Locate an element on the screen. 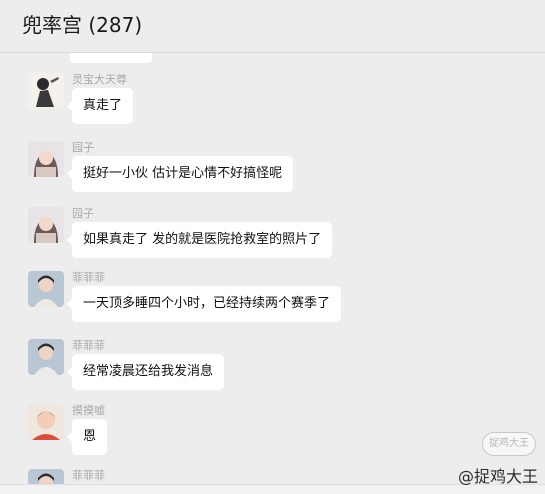  avatar-ink-figure-icon is located at coordinates (46, 91).